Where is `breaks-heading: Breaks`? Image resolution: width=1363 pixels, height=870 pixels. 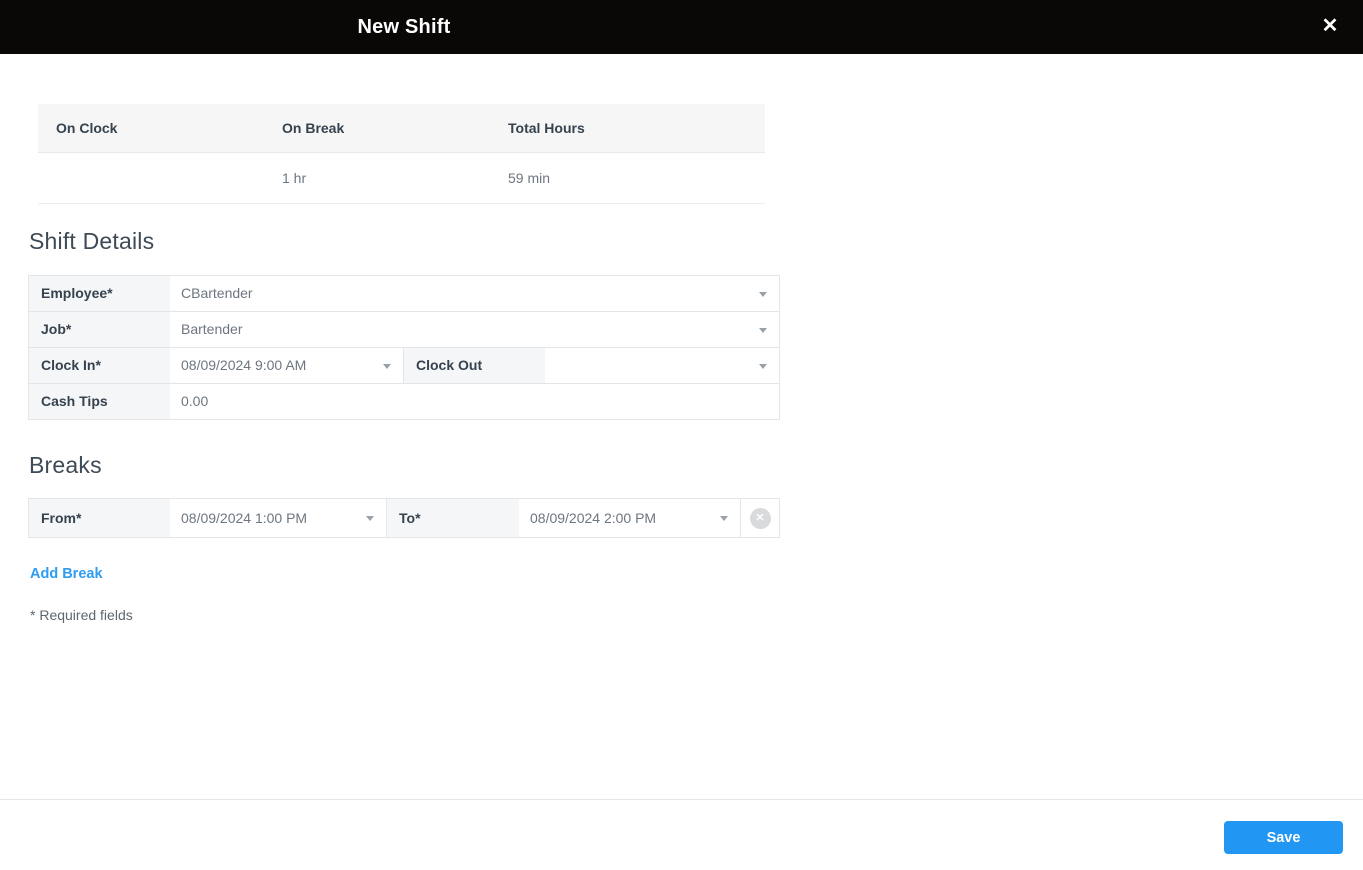 breaks-heading: Breaks is located at coordinates (65, 465).